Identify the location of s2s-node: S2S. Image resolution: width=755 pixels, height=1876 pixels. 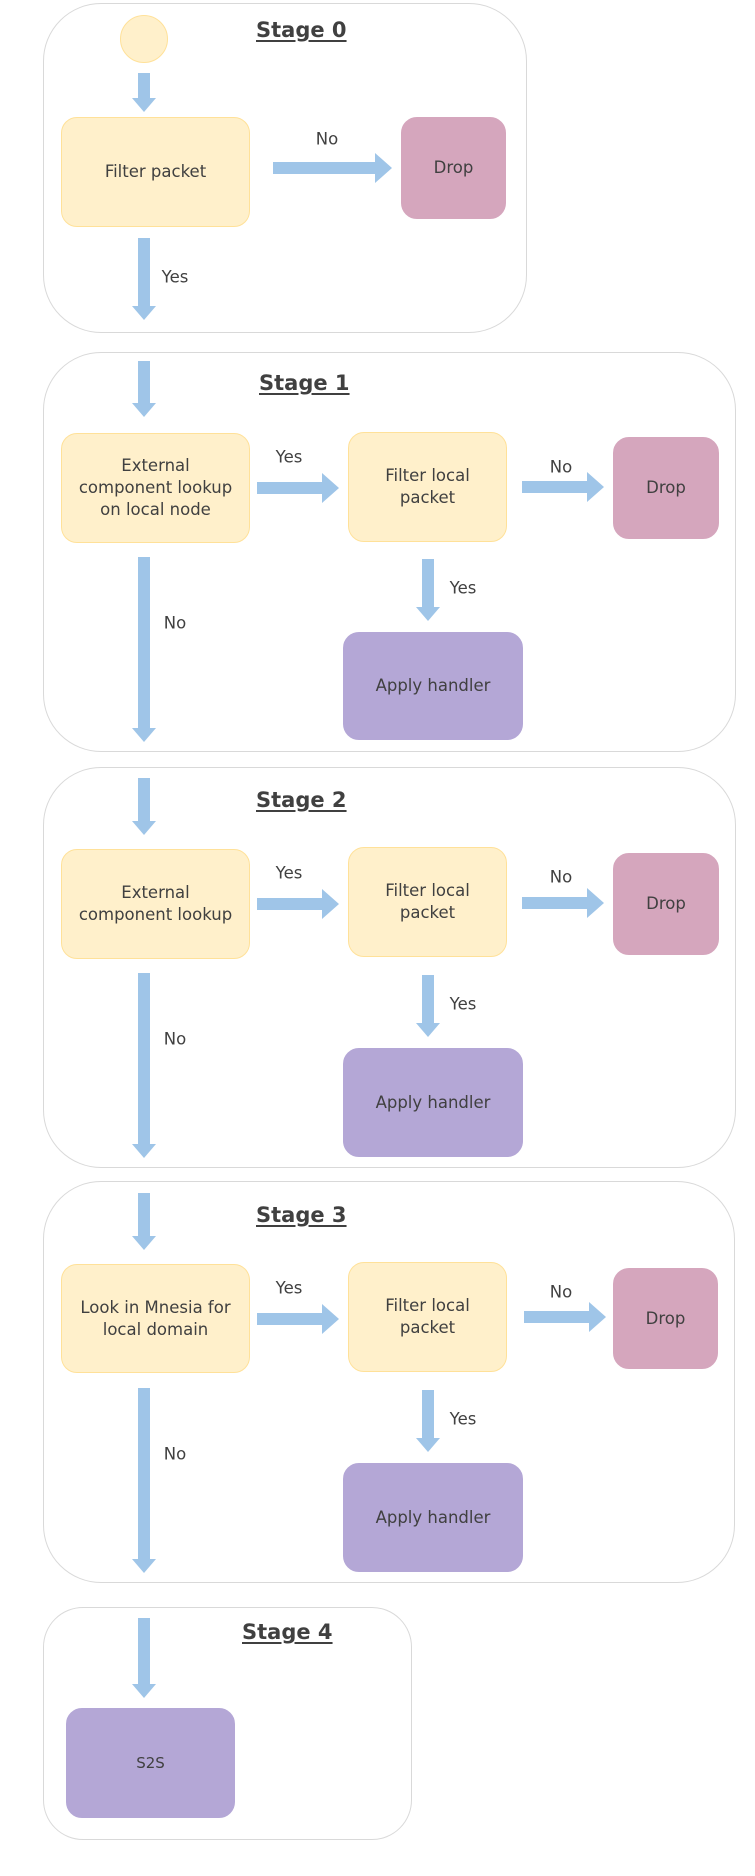
(150, 1763).